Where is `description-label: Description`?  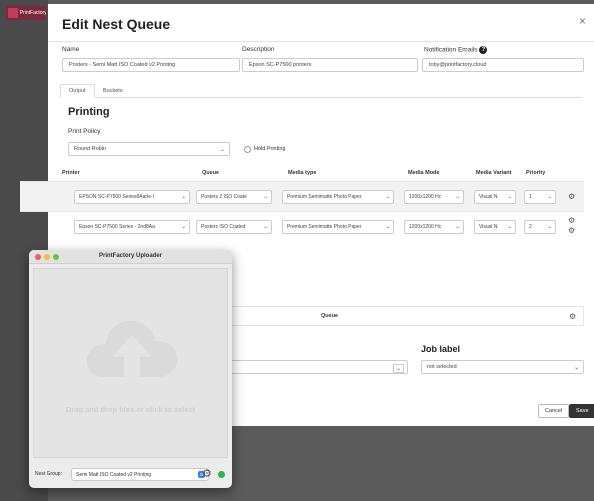
description-label: Description is located at coordinates (258, 49).